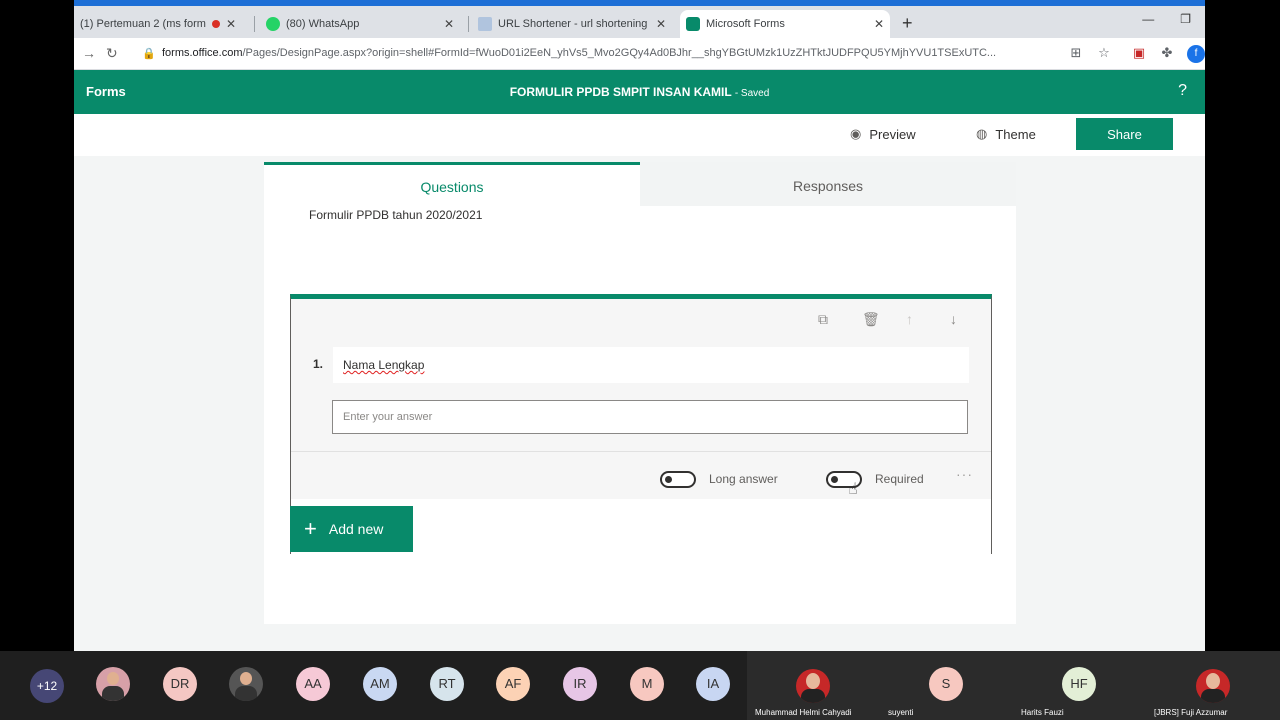 The image size is (1280, 720). Describe the element at coordinates (1185, 19) in the screenshot. I see `maximize-icon: ❐` at that location.